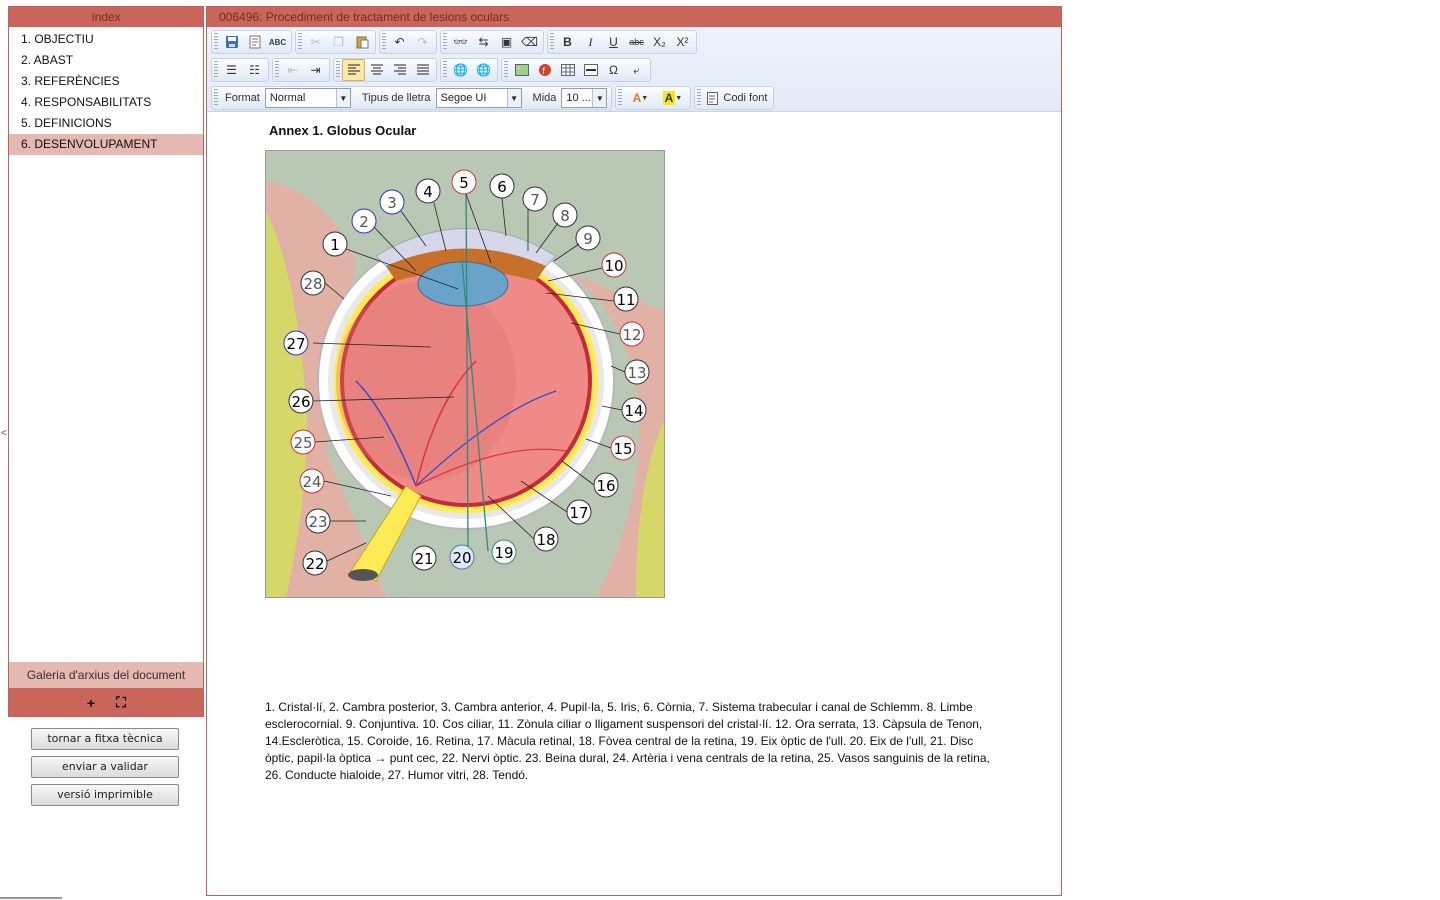 Image resolution: width=1440 pixels, height=900 pixels. What do you see at coordinates (529, 42) in the screenshot?
I see `eraser-icon: ⌫` at bounding box center [529, 42].